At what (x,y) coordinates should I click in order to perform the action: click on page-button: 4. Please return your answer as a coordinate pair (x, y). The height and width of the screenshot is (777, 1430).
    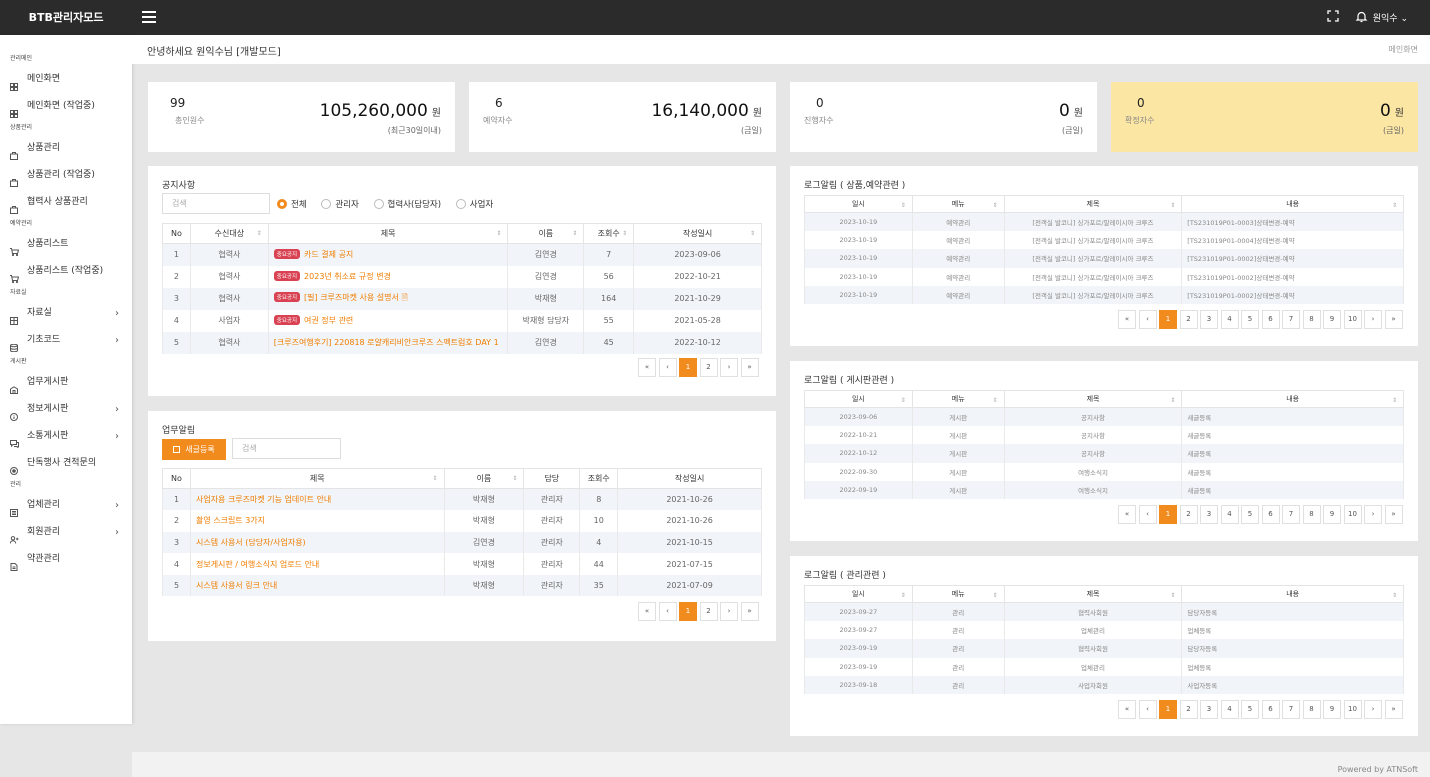
    Looking at the image, I should click on (1229, 709).